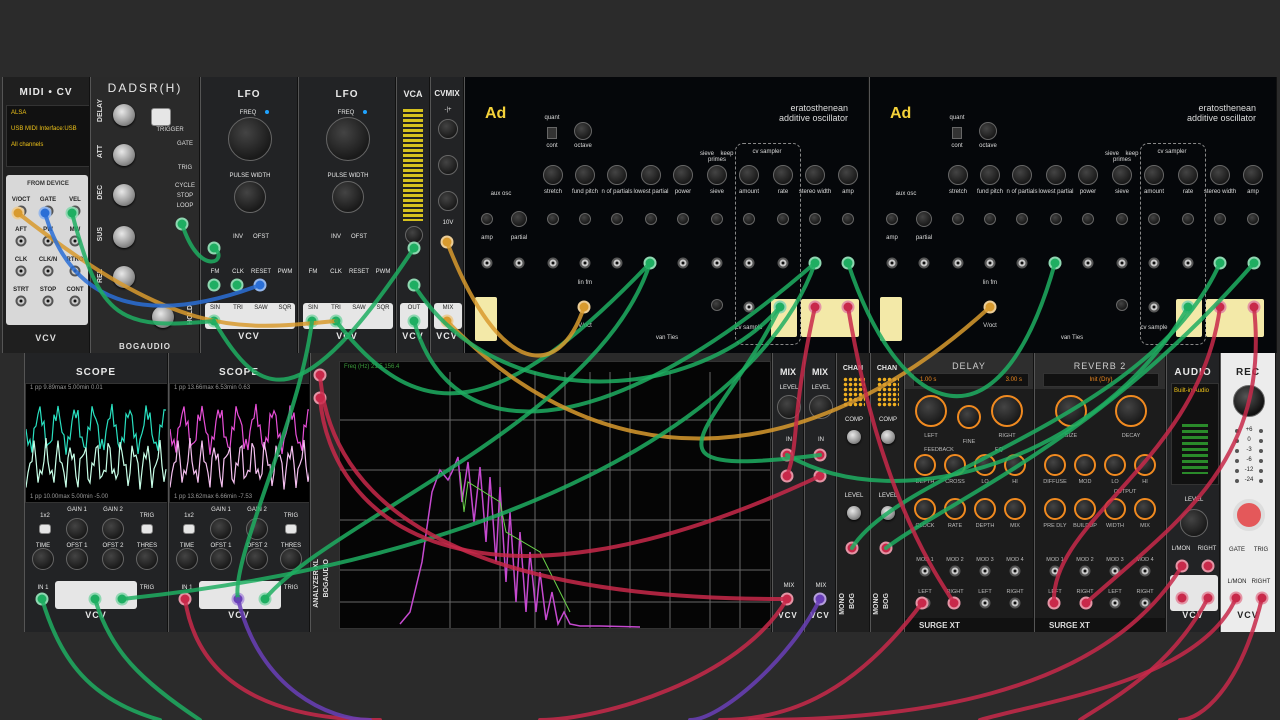 Image resolution: width=1280 pixels, height=720 pixels. What do you see at coordinates (1101, 380) in the screenshot?
I see `surge-display: Init (Dry)` at bounding box center [1101, 380].